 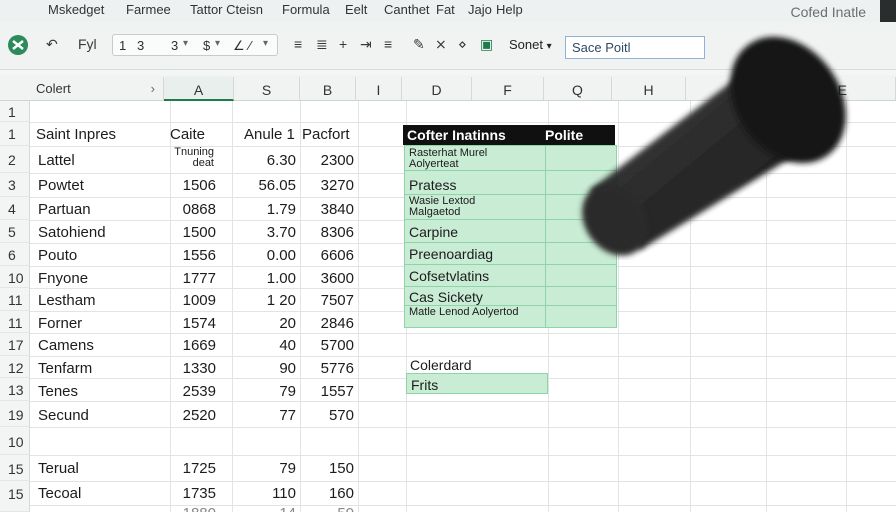 I want to click on cell-s: 6.30, so click(x=264, y=160).